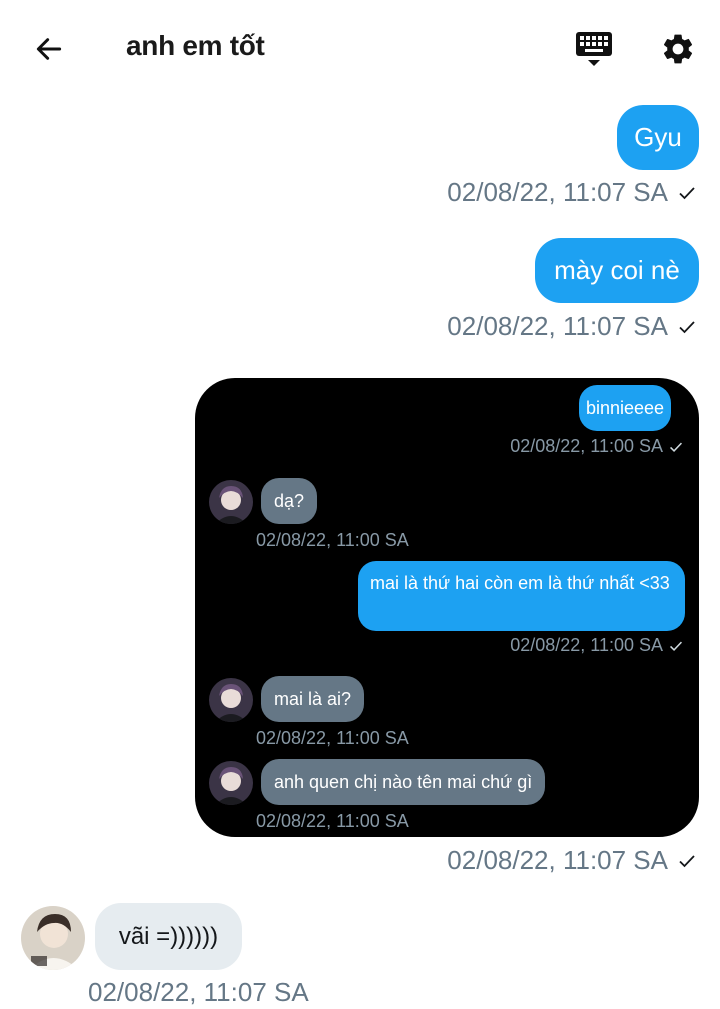 This screenshot has height=1009, width=720. Describe the element at coordinates (289, 501) in the screenshot. I see `screenshot-bubble-incoming: dạ?` at that location.